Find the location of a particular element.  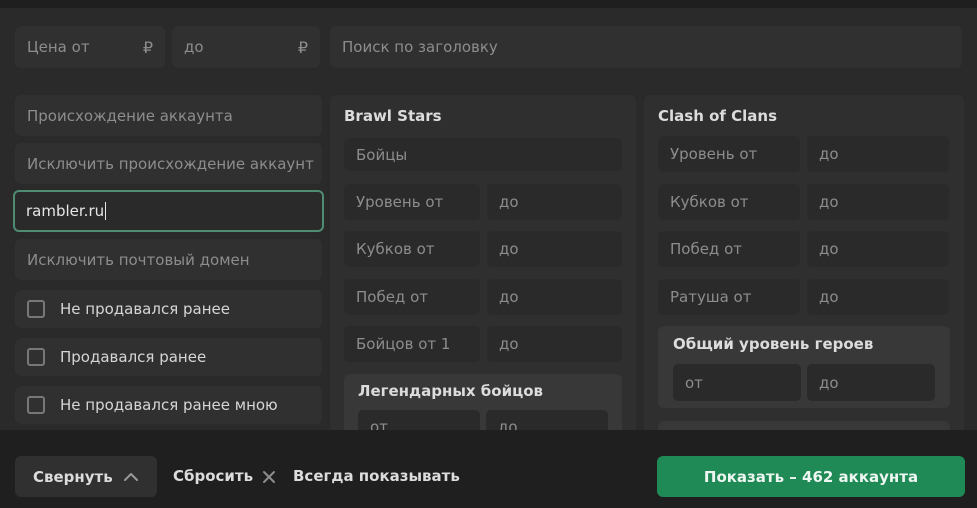

heroes-level-group: Общий уровень героев от до is located at coordinates (804, 367).